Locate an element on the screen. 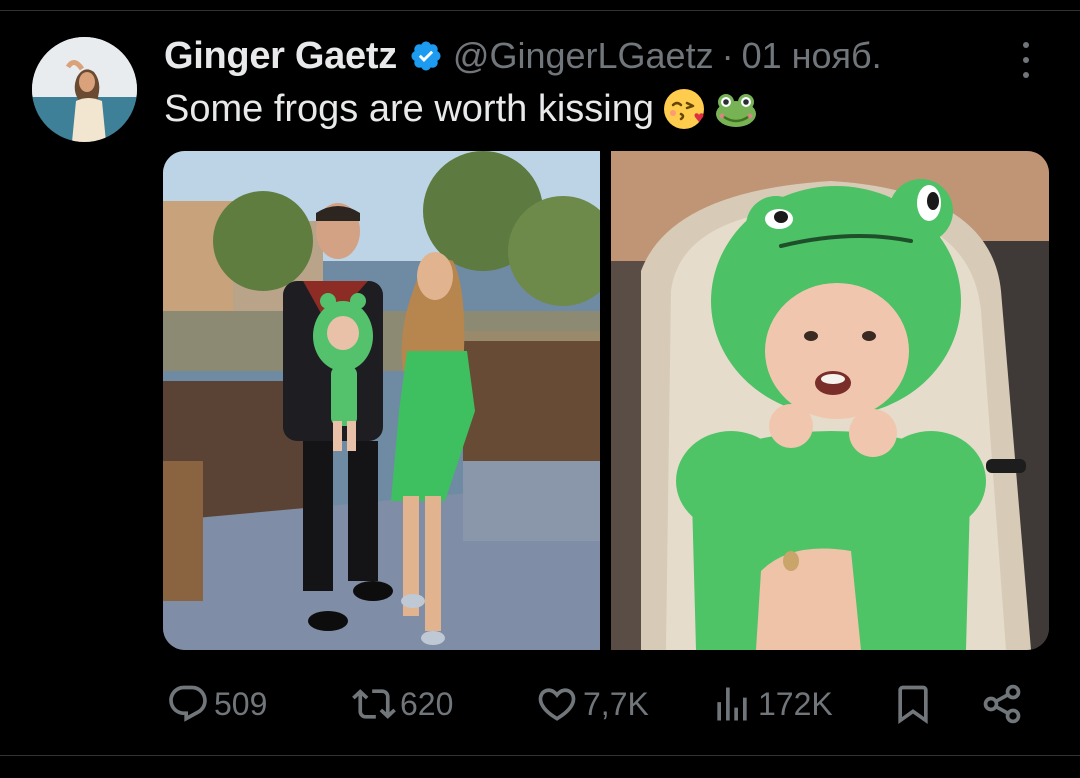  heart-icon is located at coordinates (557, 704).